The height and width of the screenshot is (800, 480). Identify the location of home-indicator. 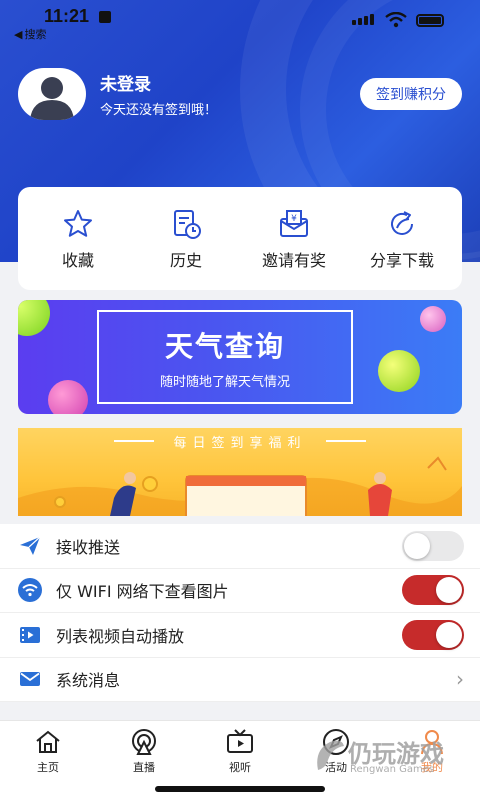
(240, 789).